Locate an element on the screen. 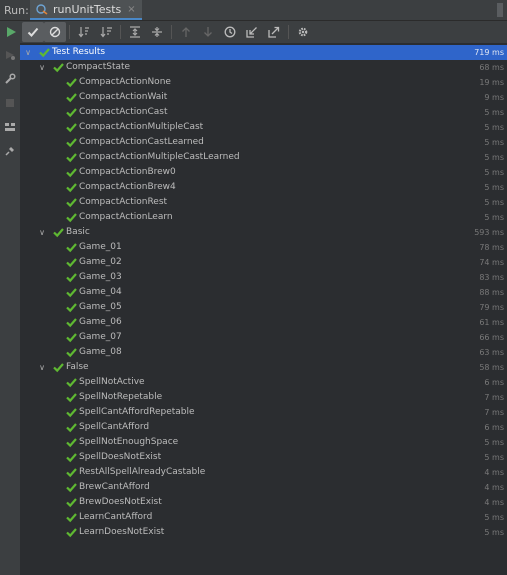 The image size is (507, 575). test-duration: 593 ms is located at coordinates (489, 232).